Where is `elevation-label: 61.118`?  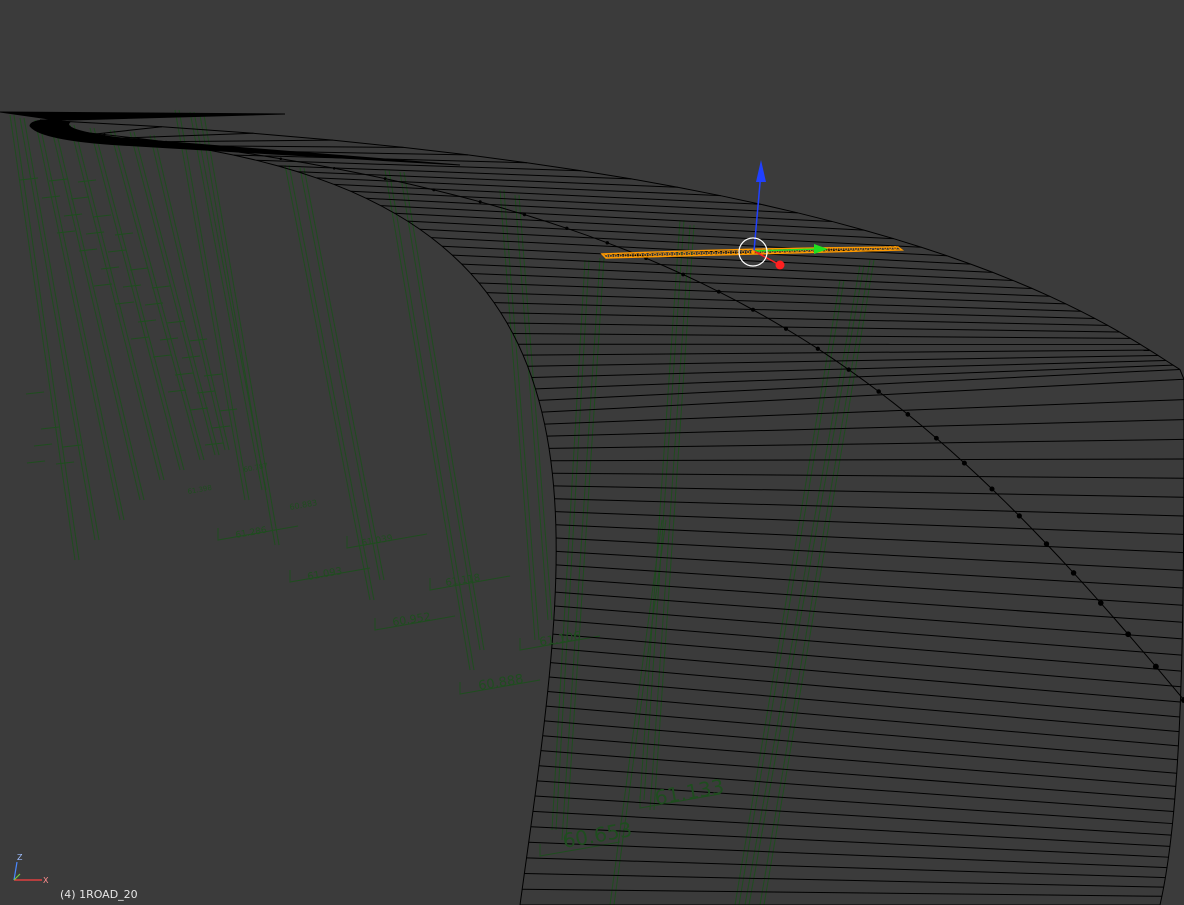
elevation-label: 61.118 is located at coordinates (463, 581).